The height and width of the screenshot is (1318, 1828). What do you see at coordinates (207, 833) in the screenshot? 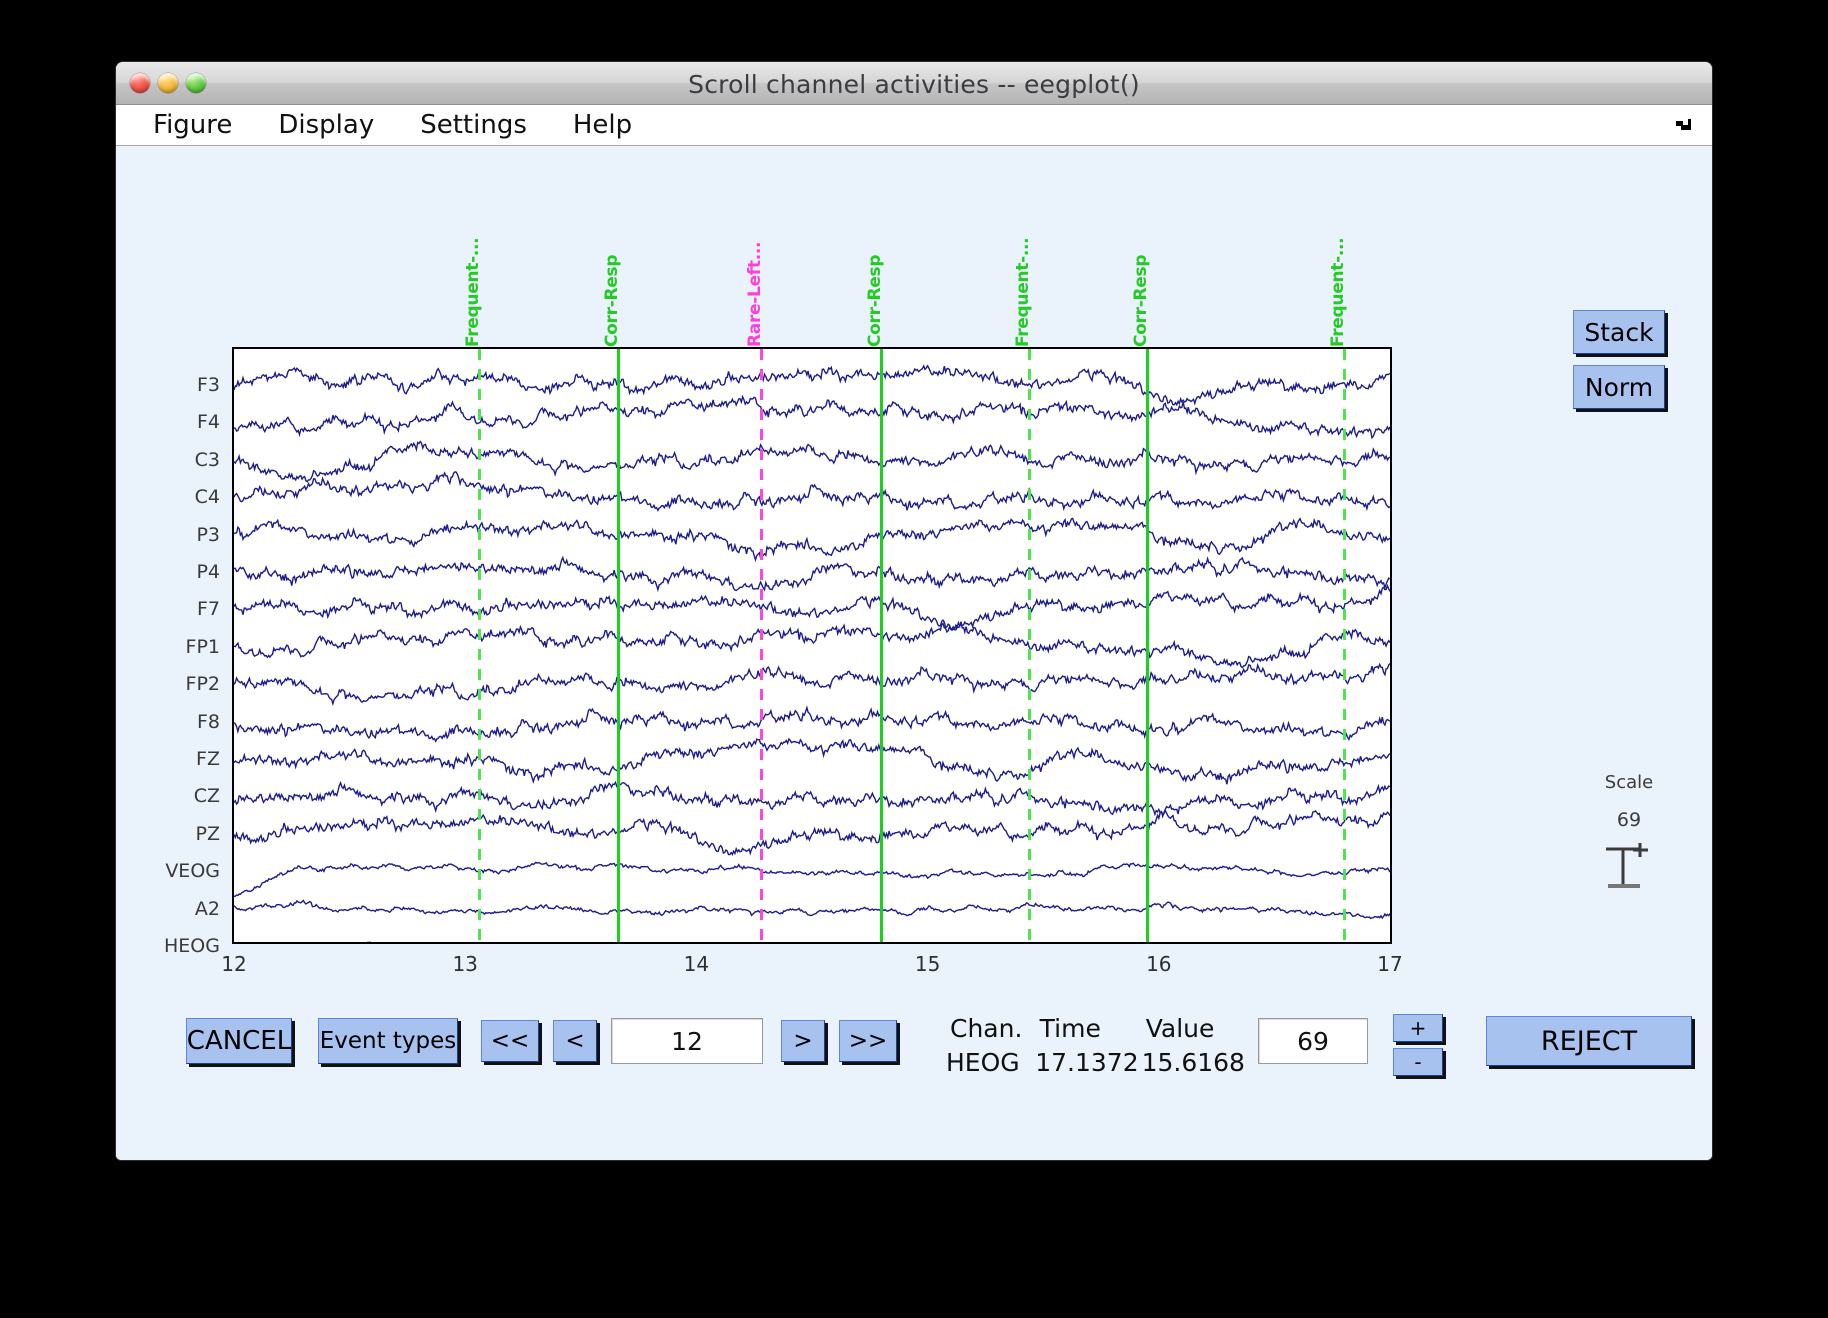
I see `channel-label-pz: PZ` at bounding box center [207, 833].